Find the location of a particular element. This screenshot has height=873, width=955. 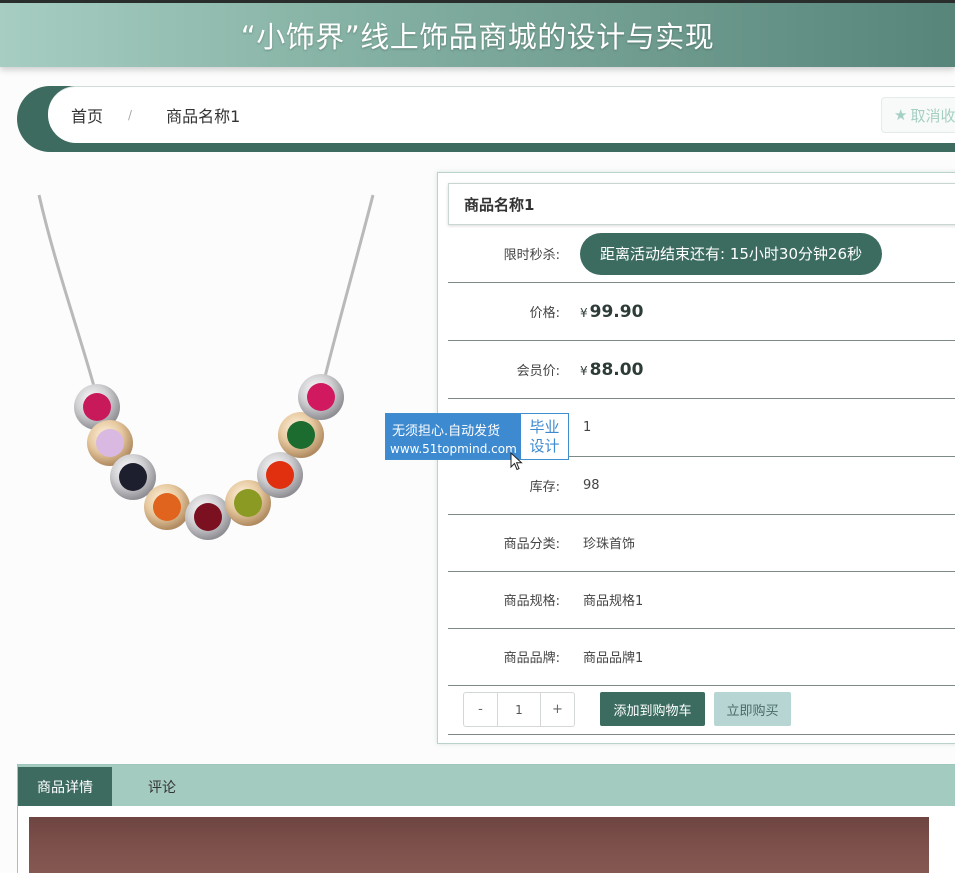

category-row: 商品分类: 珍珠首饰 is located at coordinates (701, 543).